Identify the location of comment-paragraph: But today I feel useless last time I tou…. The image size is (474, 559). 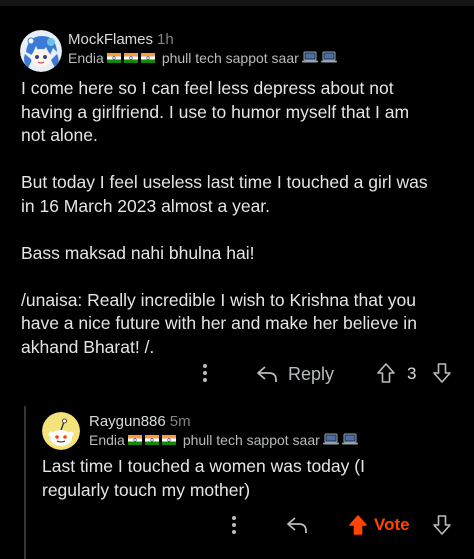
(224, 194).